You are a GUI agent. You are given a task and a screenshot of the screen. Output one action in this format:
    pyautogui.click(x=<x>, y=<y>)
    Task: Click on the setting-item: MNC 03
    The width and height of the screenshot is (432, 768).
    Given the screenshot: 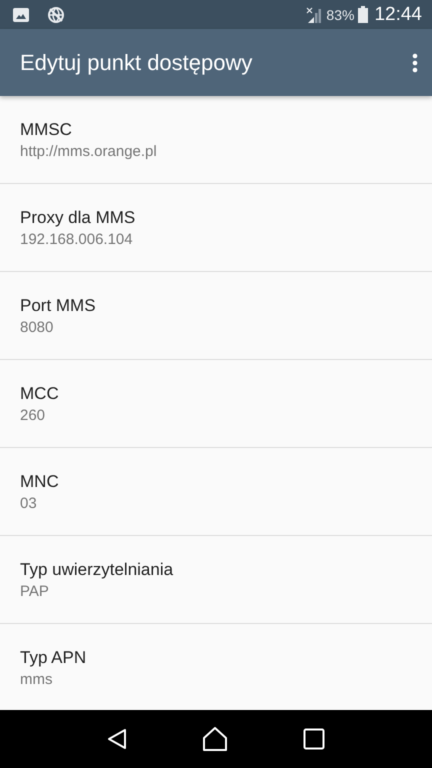 What is the action you would take?
    pyautogui.click(x=216, y=492)
    